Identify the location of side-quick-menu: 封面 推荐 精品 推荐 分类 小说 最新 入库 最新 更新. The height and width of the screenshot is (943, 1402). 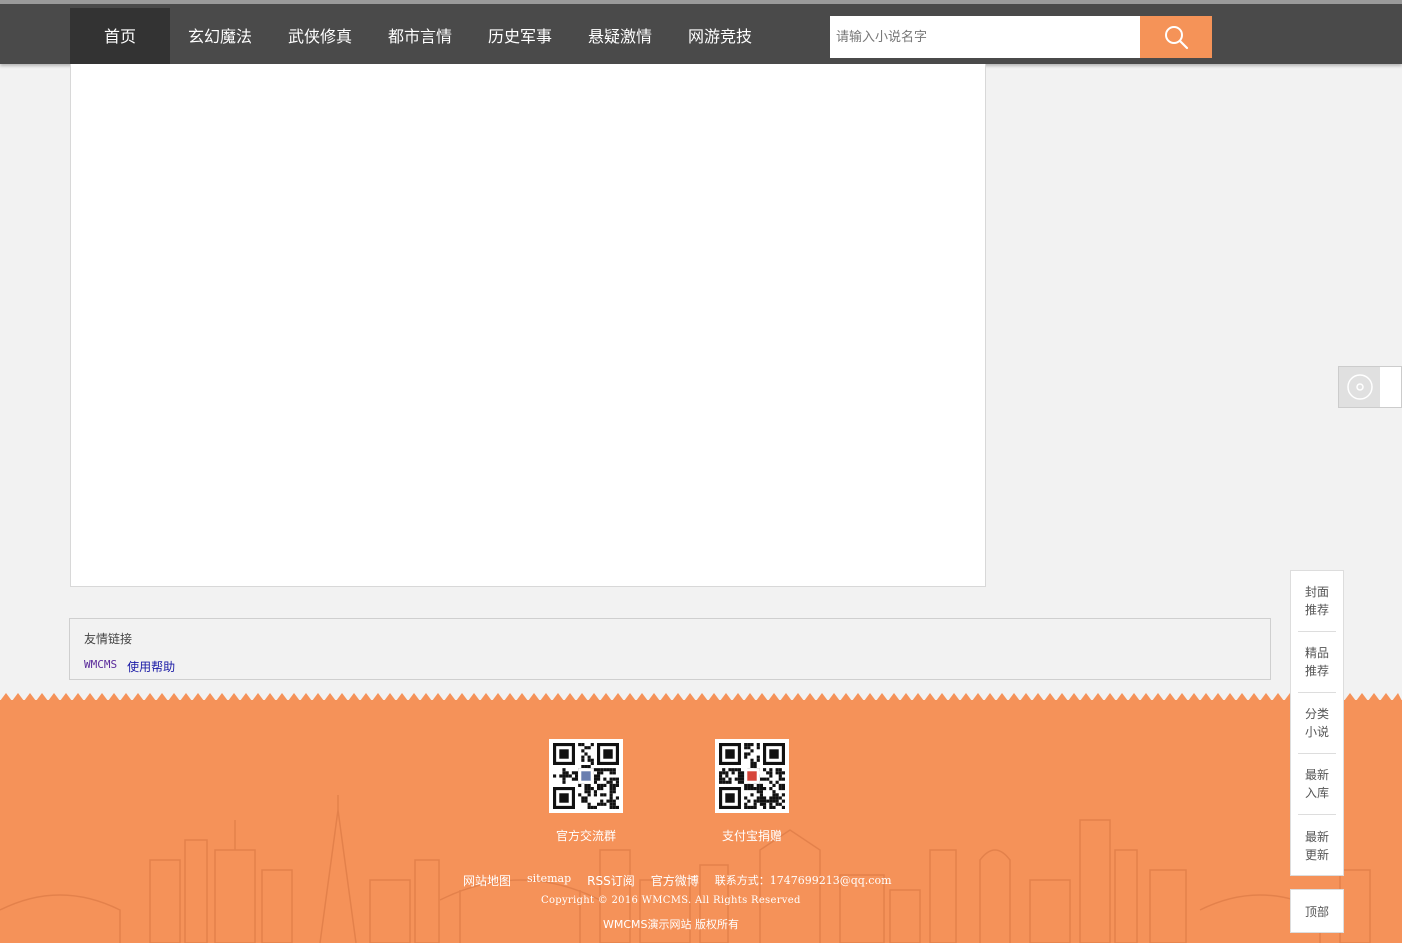
(1317, 723).